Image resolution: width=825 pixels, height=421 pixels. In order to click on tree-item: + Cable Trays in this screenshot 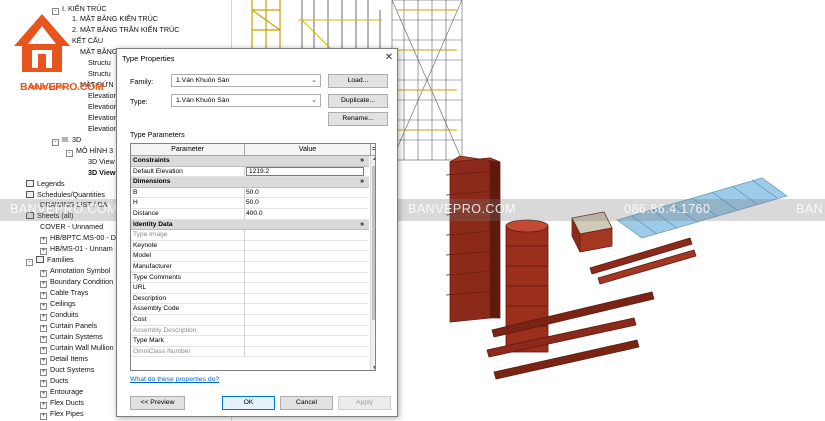, I will do `click(64, 293)`.